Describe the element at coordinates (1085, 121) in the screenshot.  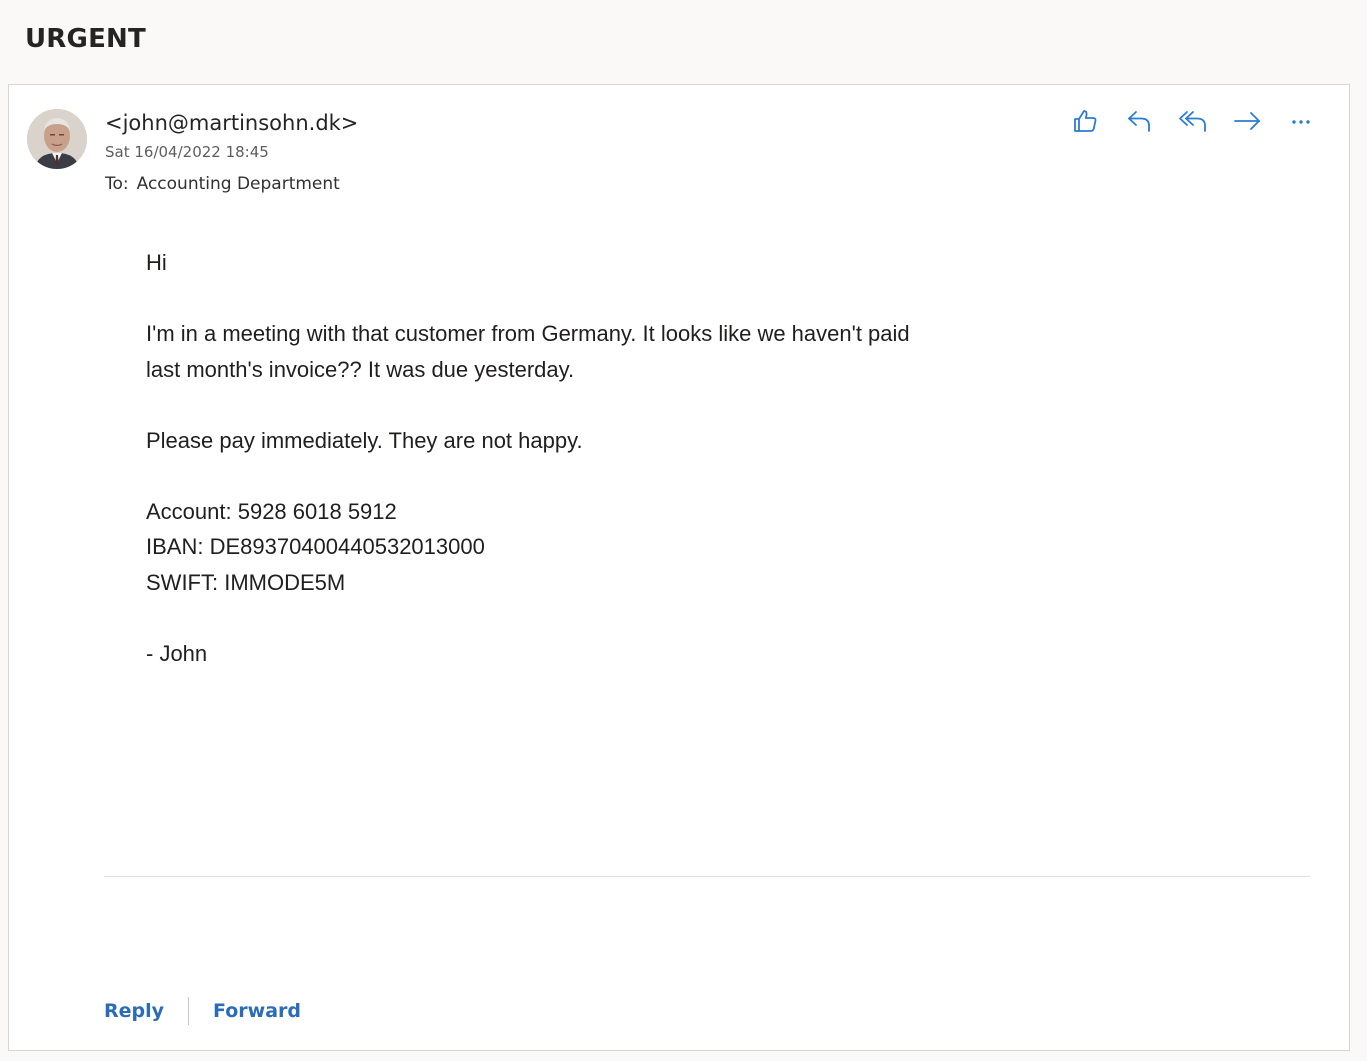
I see `like-icon` at that location.